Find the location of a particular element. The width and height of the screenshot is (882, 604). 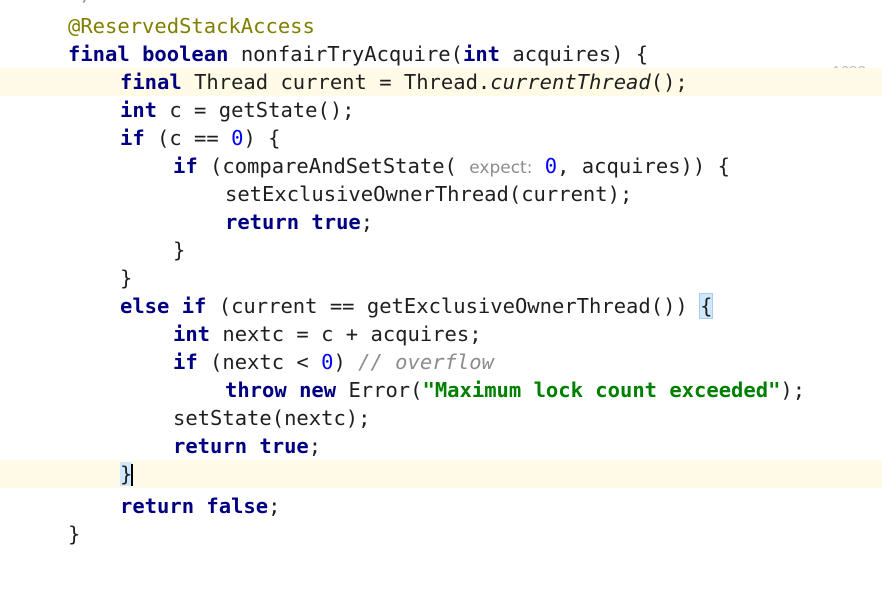

code-line-caret: } is located at coordinates (441, 474).